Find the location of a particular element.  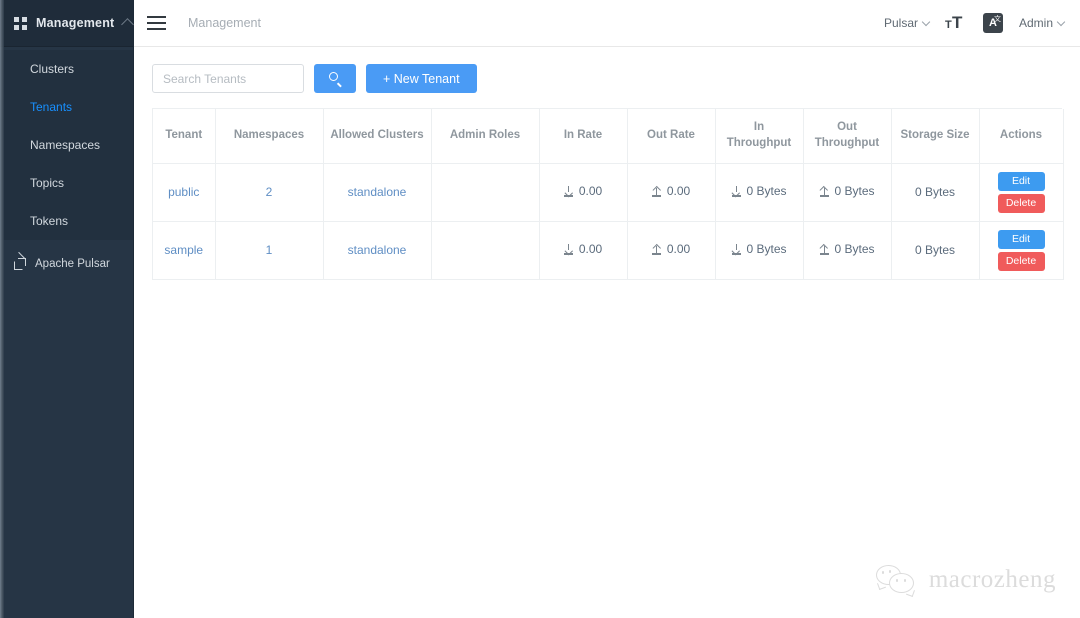

namespaces-link: 1 is located at coordinates (269, 250).